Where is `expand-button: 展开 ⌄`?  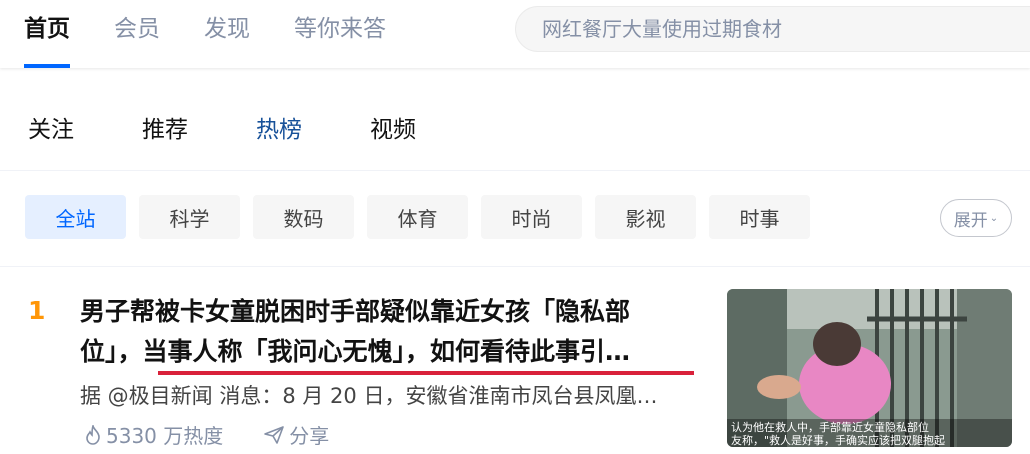 expand-button: 展开 ⌄ is located at coordinates (976, 218).